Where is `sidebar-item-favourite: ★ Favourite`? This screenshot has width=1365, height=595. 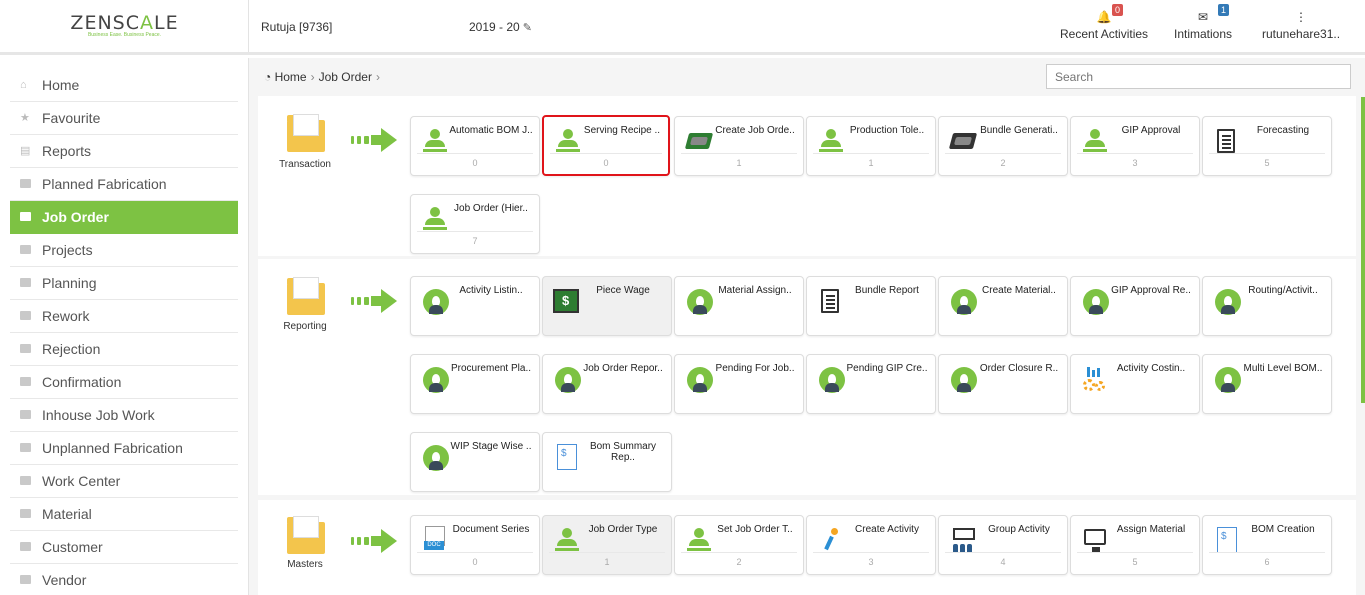 sidebar-item-favourite: ★ Favourite is located at coordinates (124, 118).